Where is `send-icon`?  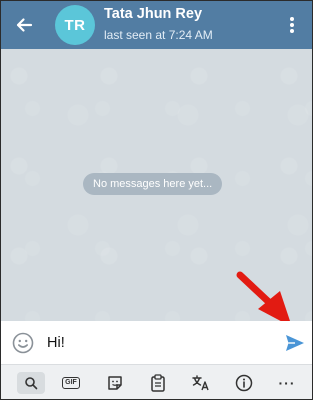
send-icon is located at coordinates (295, 343).